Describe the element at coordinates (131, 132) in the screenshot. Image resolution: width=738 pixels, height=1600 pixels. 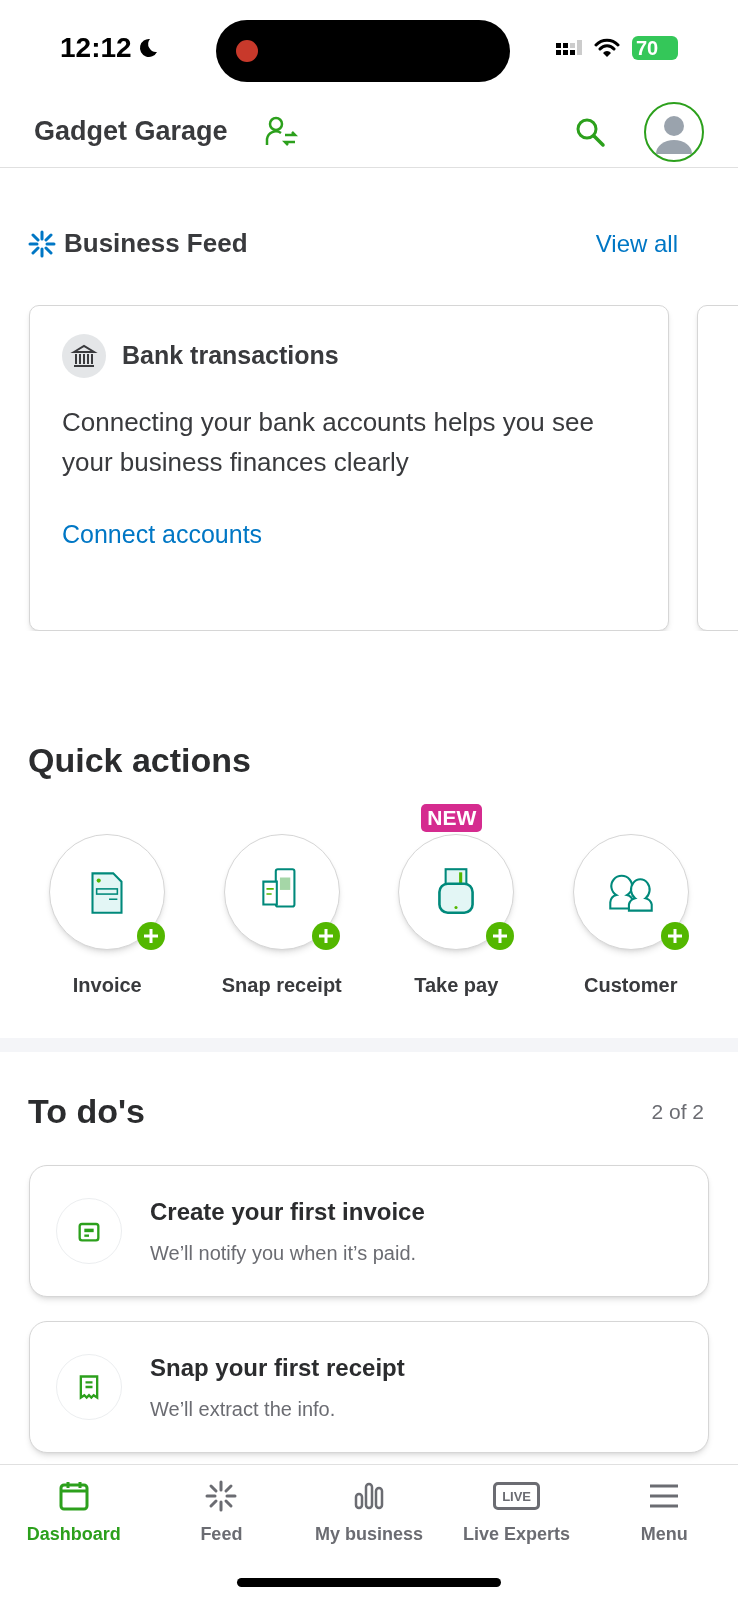
I see `company-name: Gadget Garage` at that location.